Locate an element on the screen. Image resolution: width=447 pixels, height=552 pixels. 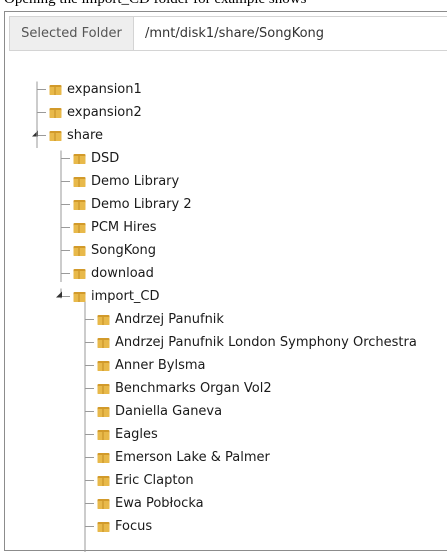
tree-node: Demo Library 2 is located at coordinates (132, 204).